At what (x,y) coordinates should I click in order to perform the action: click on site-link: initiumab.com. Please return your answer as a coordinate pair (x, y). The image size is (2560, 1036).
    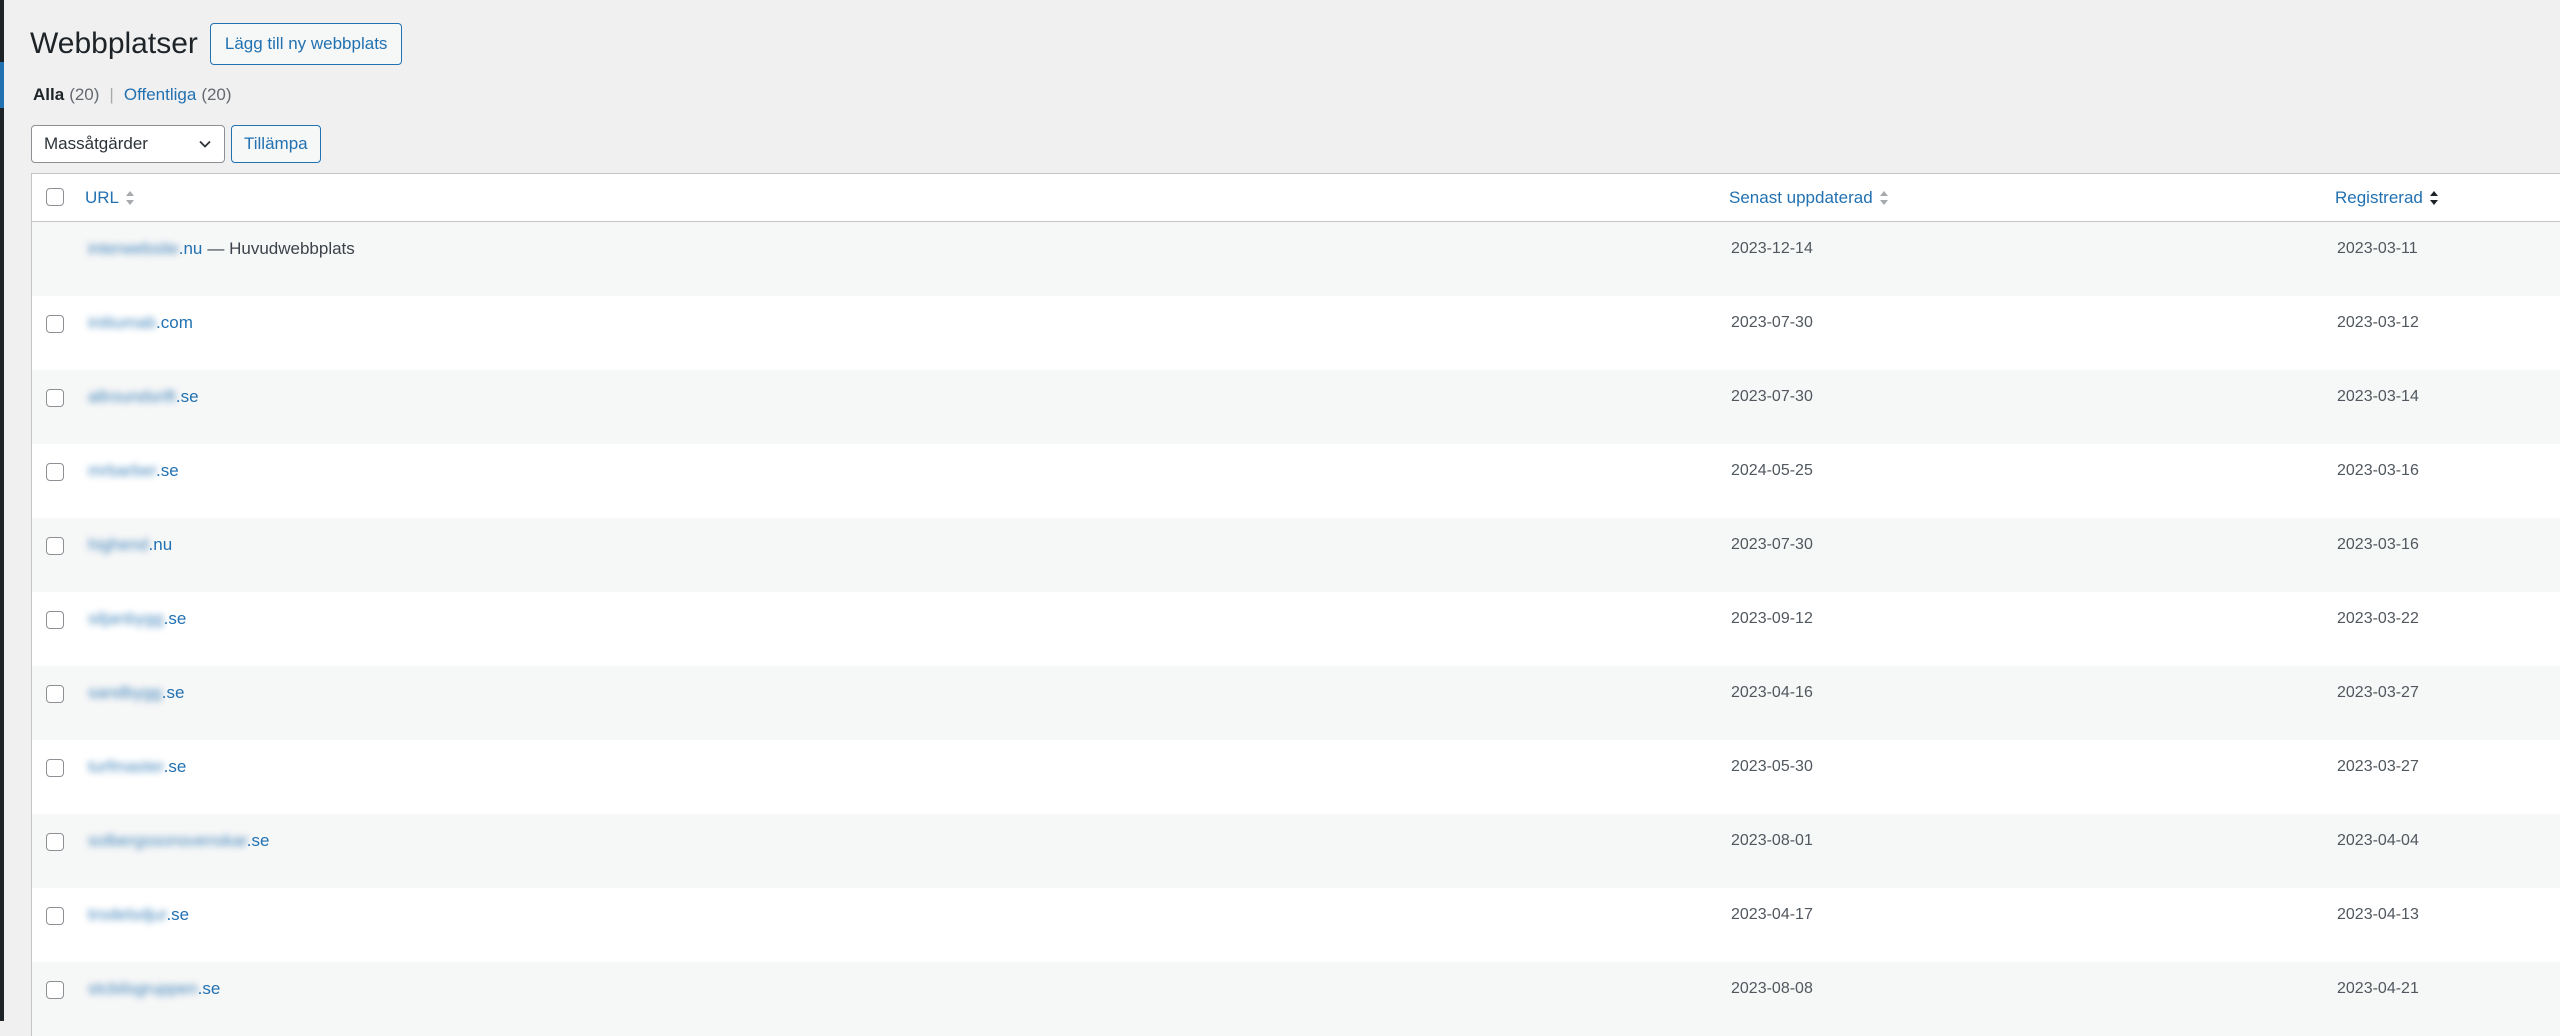
    Looking at the image, I should click on (140, 323).